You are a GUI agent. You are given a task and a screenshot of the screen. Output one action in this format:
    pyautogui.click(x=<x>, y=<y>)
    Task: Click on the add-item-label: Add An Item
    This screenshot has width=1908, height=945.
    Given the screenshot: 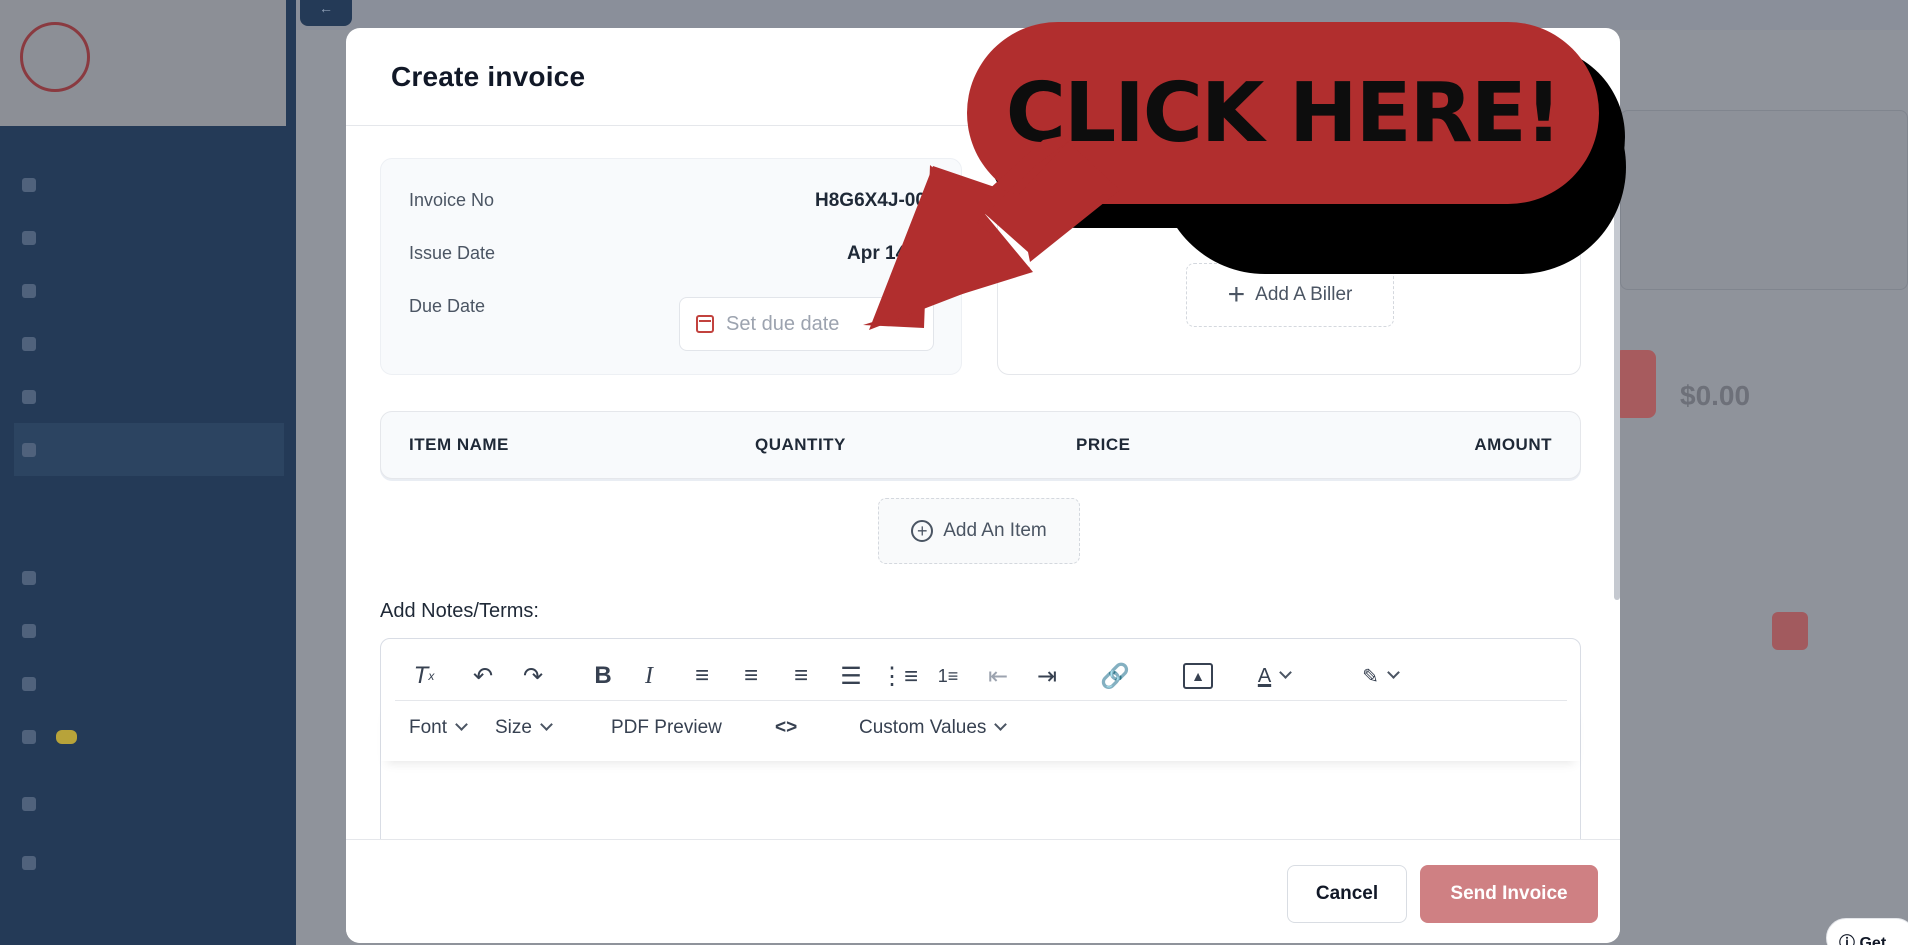 What is the action you would take?
    pyautogui.click(x=995, y=530)
    